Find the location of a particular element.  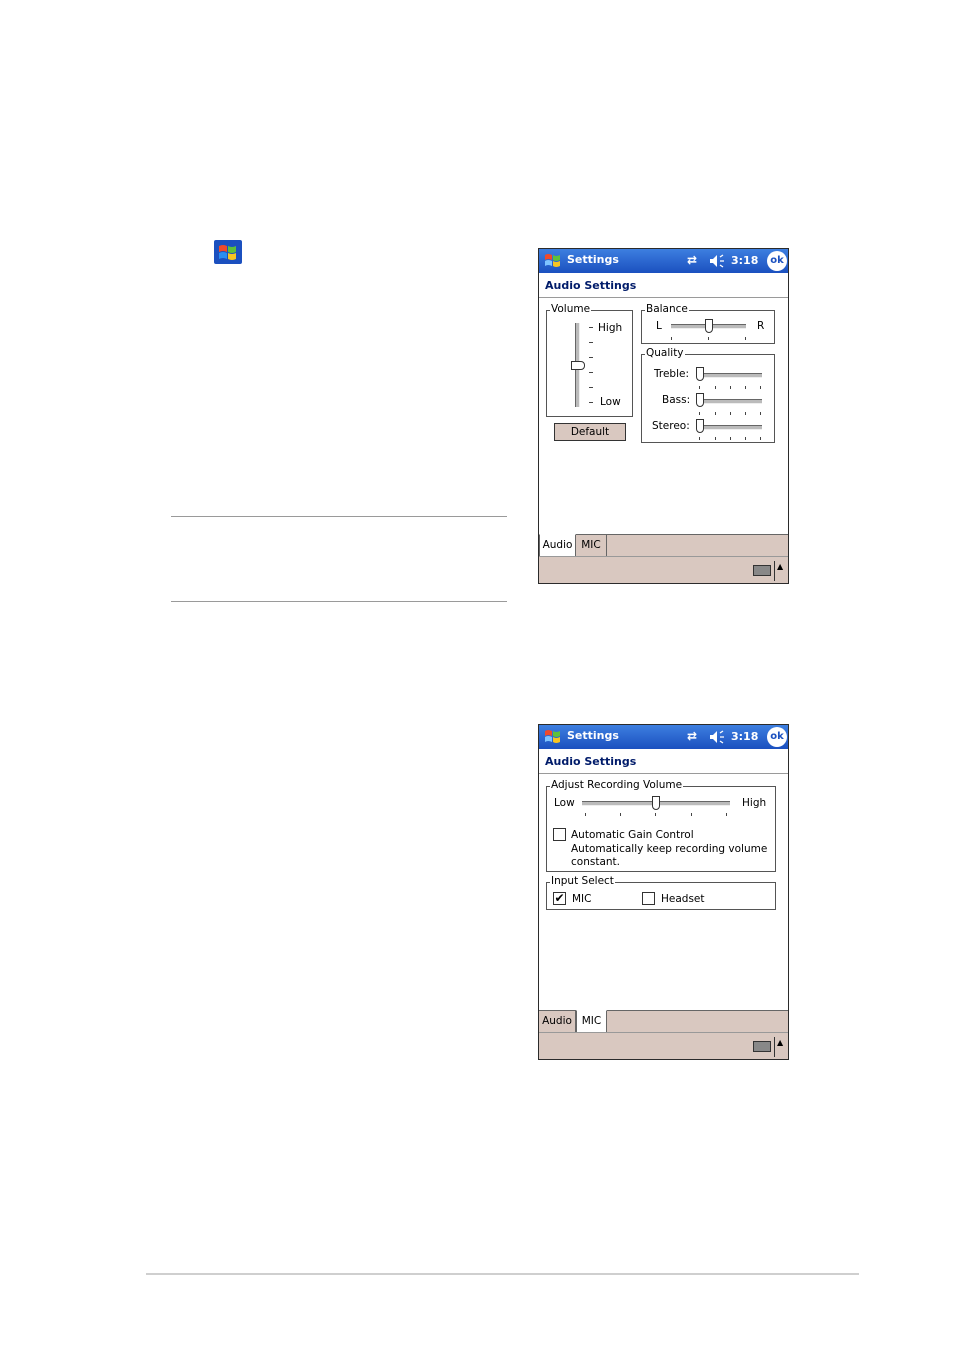

divider-bottom is located at coordinates (339, 601).